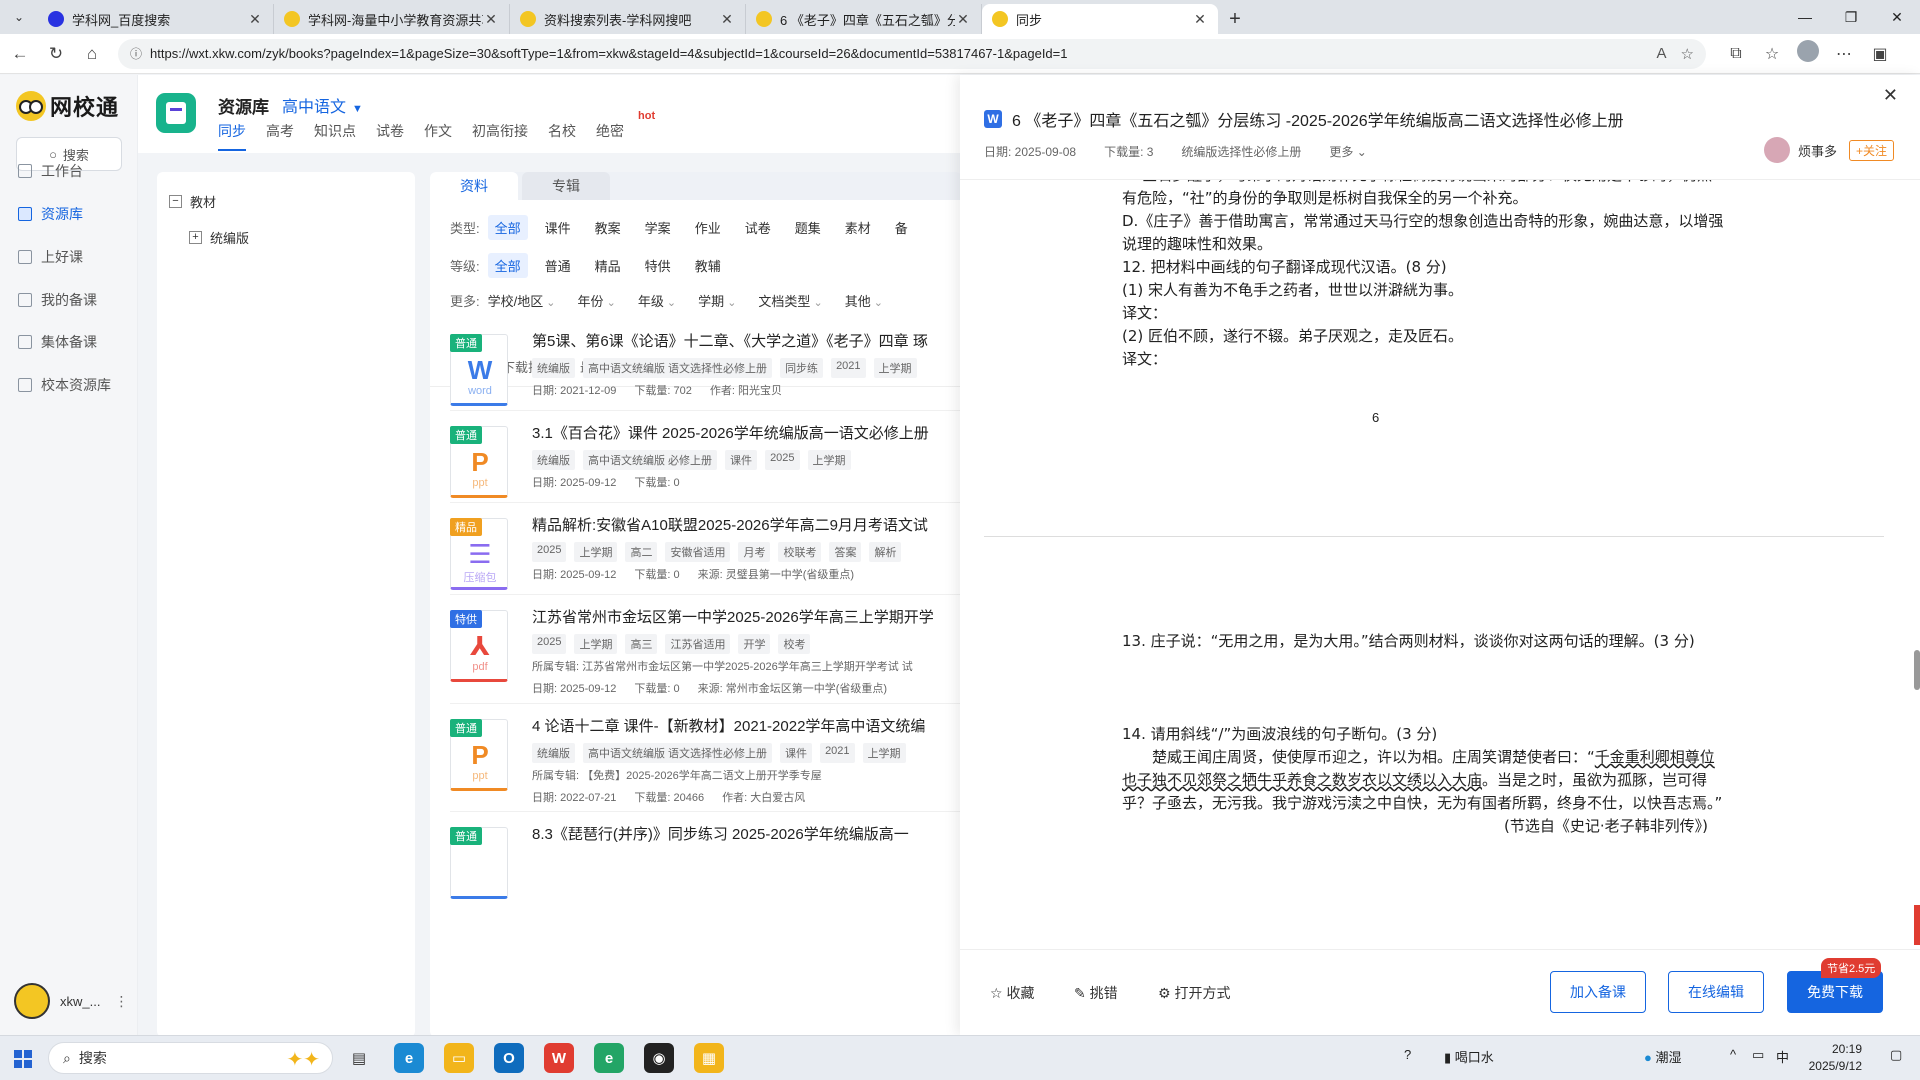  What do you see at coordinates (706, 868) in the screenshot?
I see `list-item: 普通 8.3《琵琶行(并序)》同步练习 2025-2026学年统编版高一` at bounding box center [706, 868].